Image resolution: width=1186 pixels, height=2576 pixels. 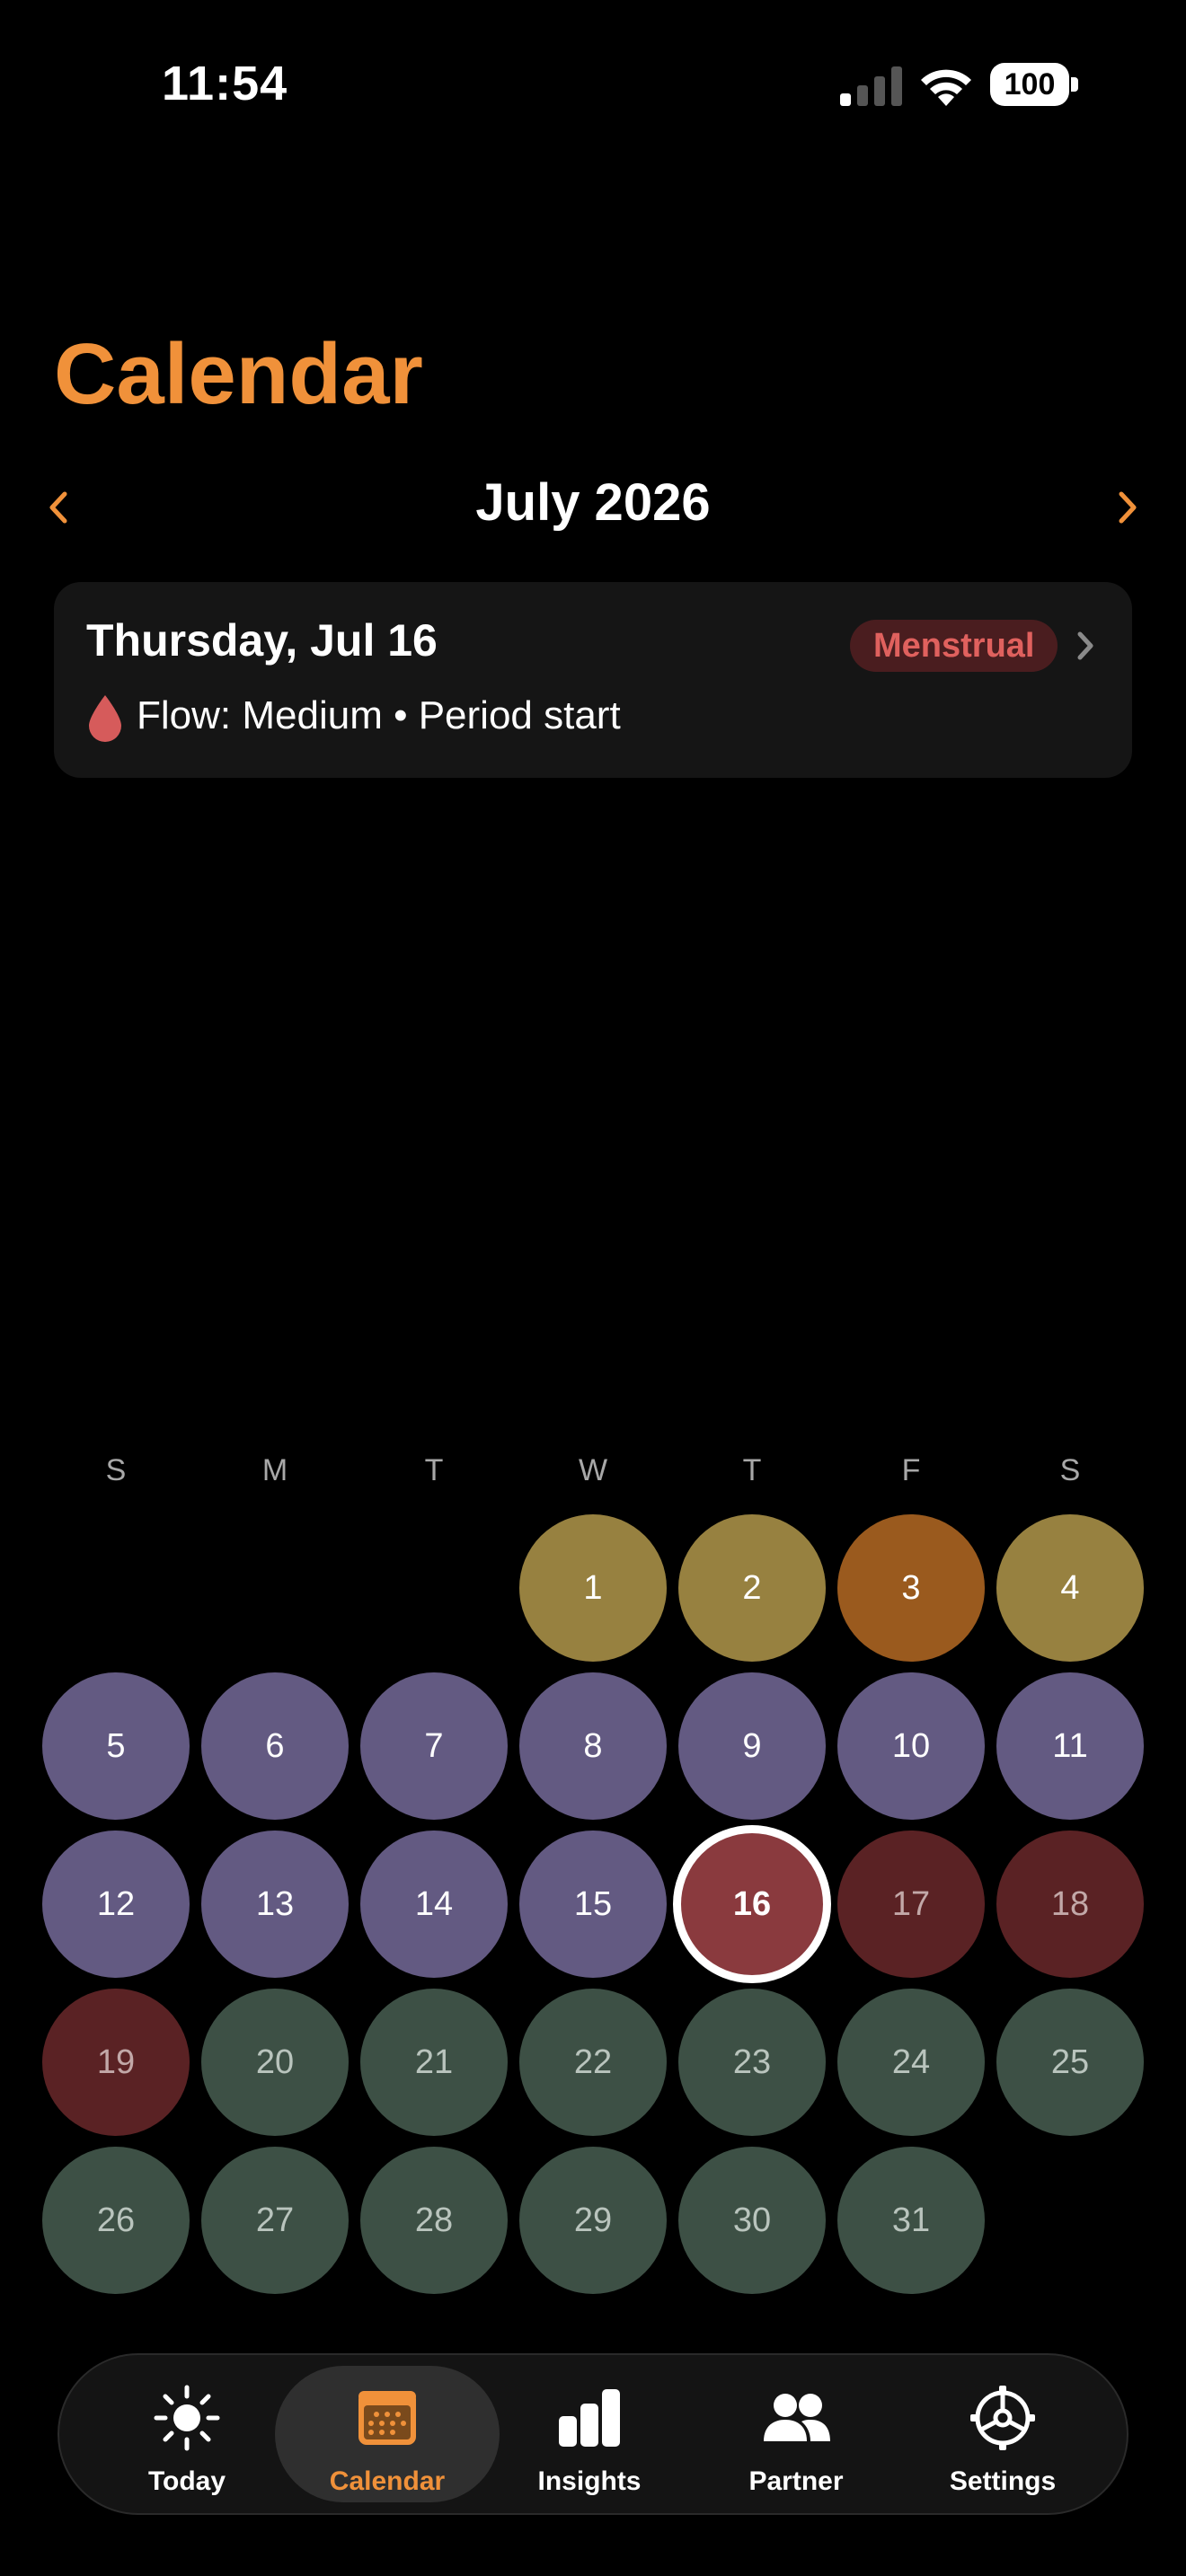 I want to click on weekday-label: M, so click(x=274, y=1470).